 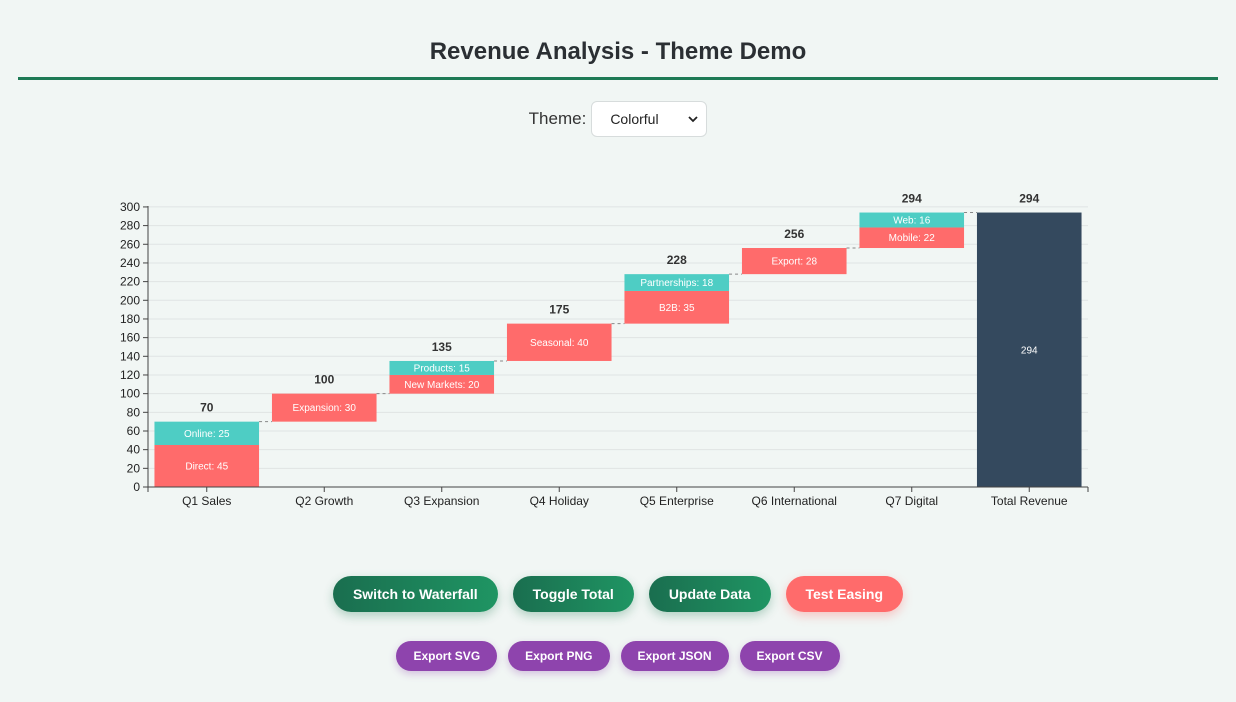 I want to click on segment-label: 294, so click(x=1029, y=350).